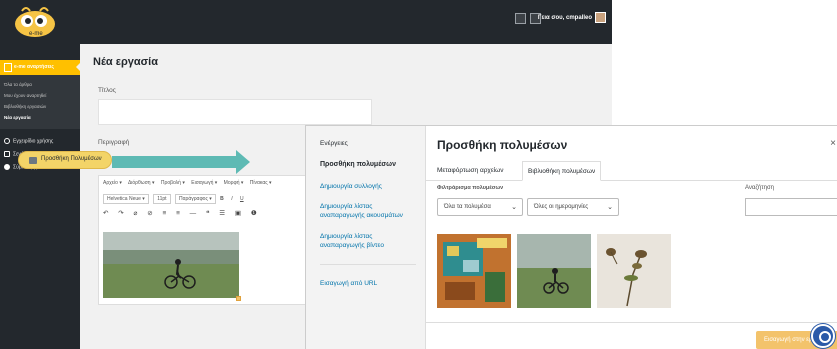 The width and height of the screenshot is (837, 349). What do you see at coordinates (470, 188) in the screenshot?
I see `filter-label: Φιλτράρισμα πολυμέσων` at bounding box center [470, 188].